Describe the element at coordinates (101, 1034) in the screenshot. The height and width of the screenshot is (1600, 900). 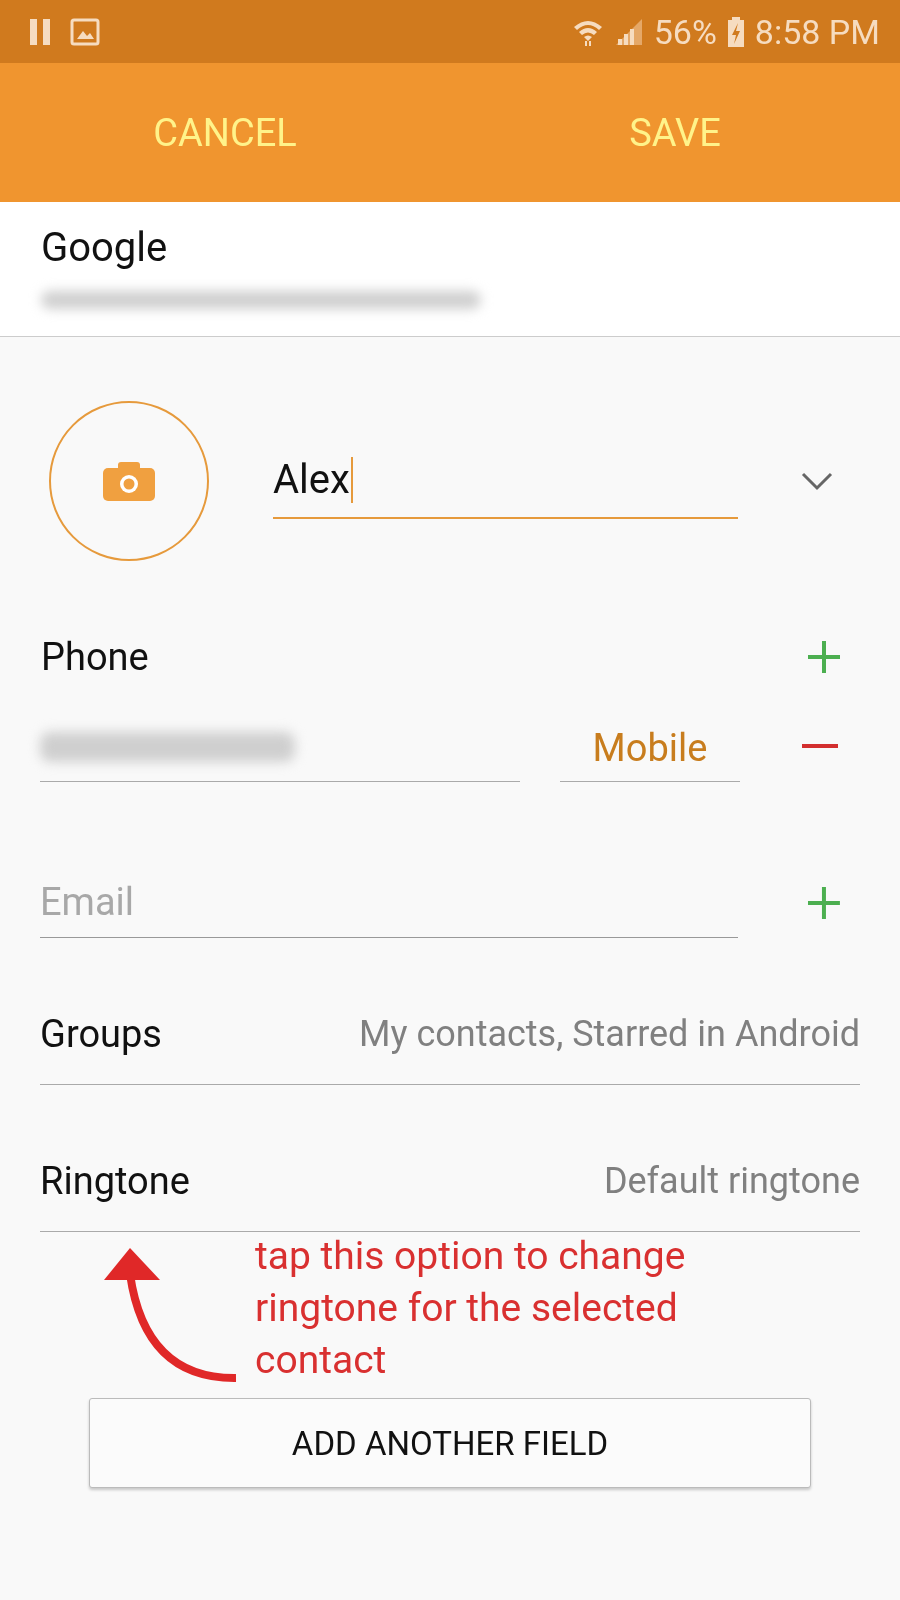
I see `groups-label: Groups` at that location.